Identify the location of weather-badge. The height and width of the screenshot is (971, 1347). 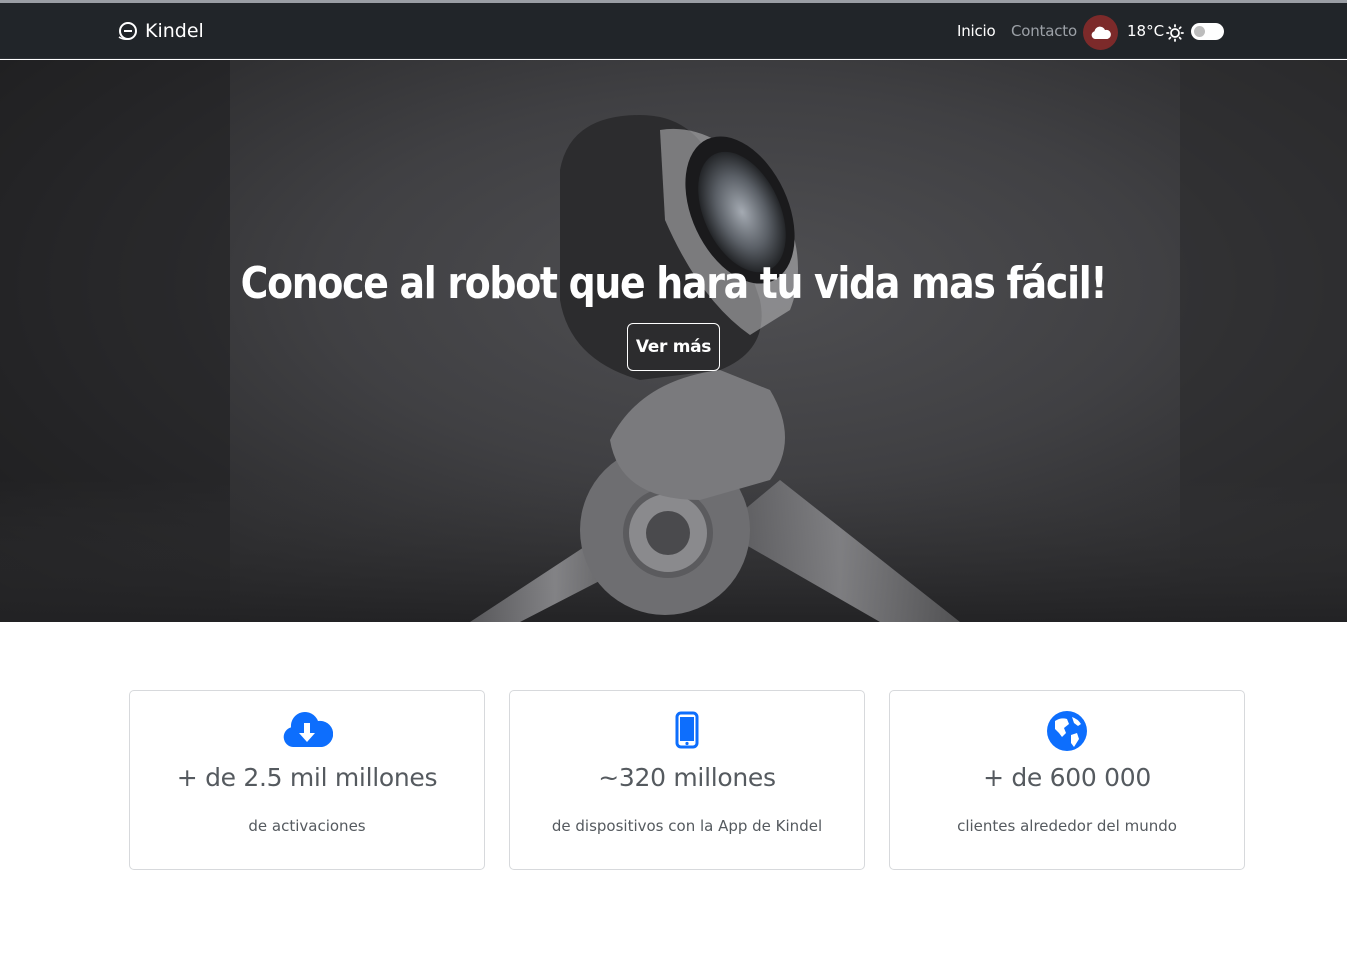
(1100, 32).